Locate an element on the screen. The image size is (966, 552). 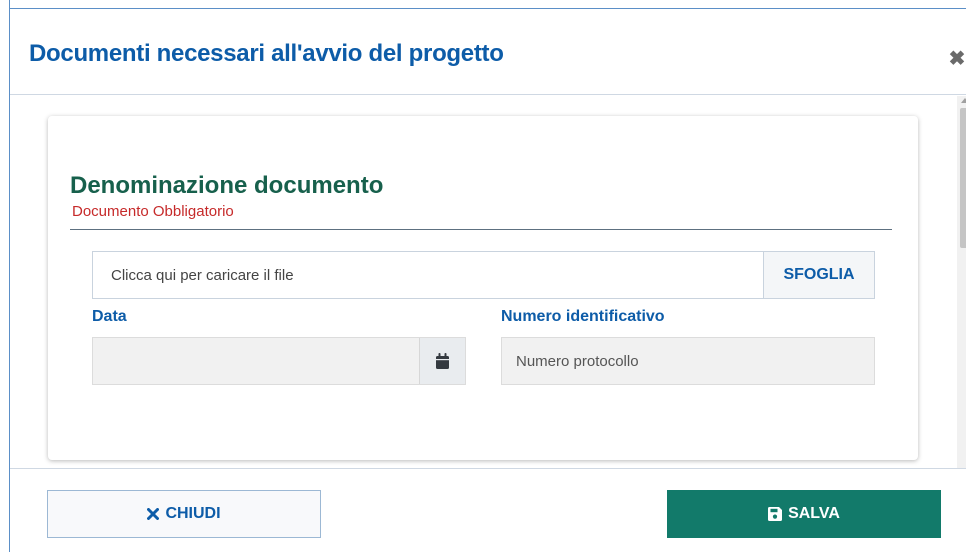
id-number-label: Numero identificativo is located at coordinates (583, 316).